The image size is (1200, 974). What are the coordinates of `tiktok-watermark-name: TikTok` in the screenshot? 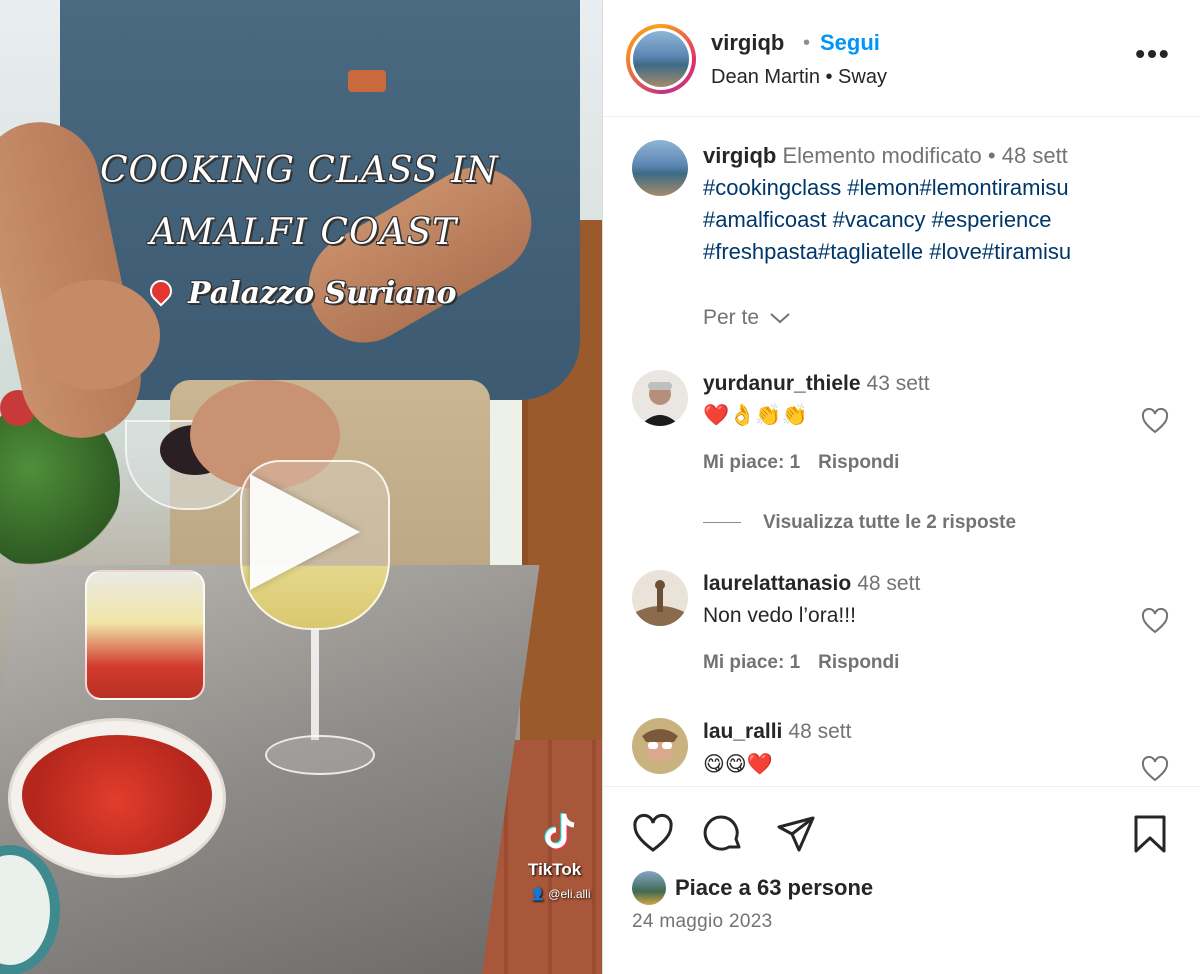 It's located at (555, 869).